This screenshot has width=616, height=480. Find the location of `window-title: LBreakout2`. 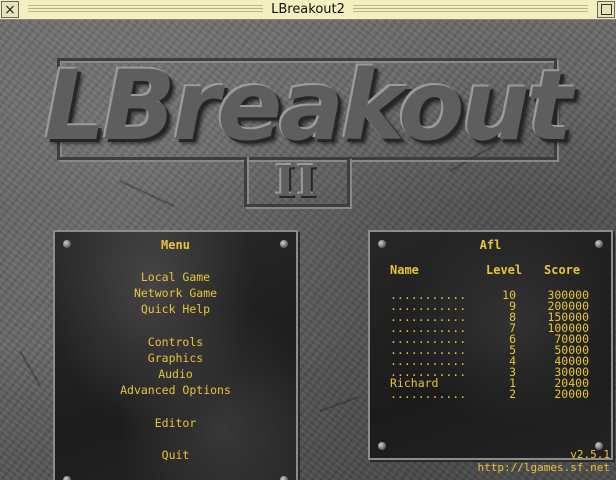

window-title: LBreakout2 is located at coordinates (308, 9).